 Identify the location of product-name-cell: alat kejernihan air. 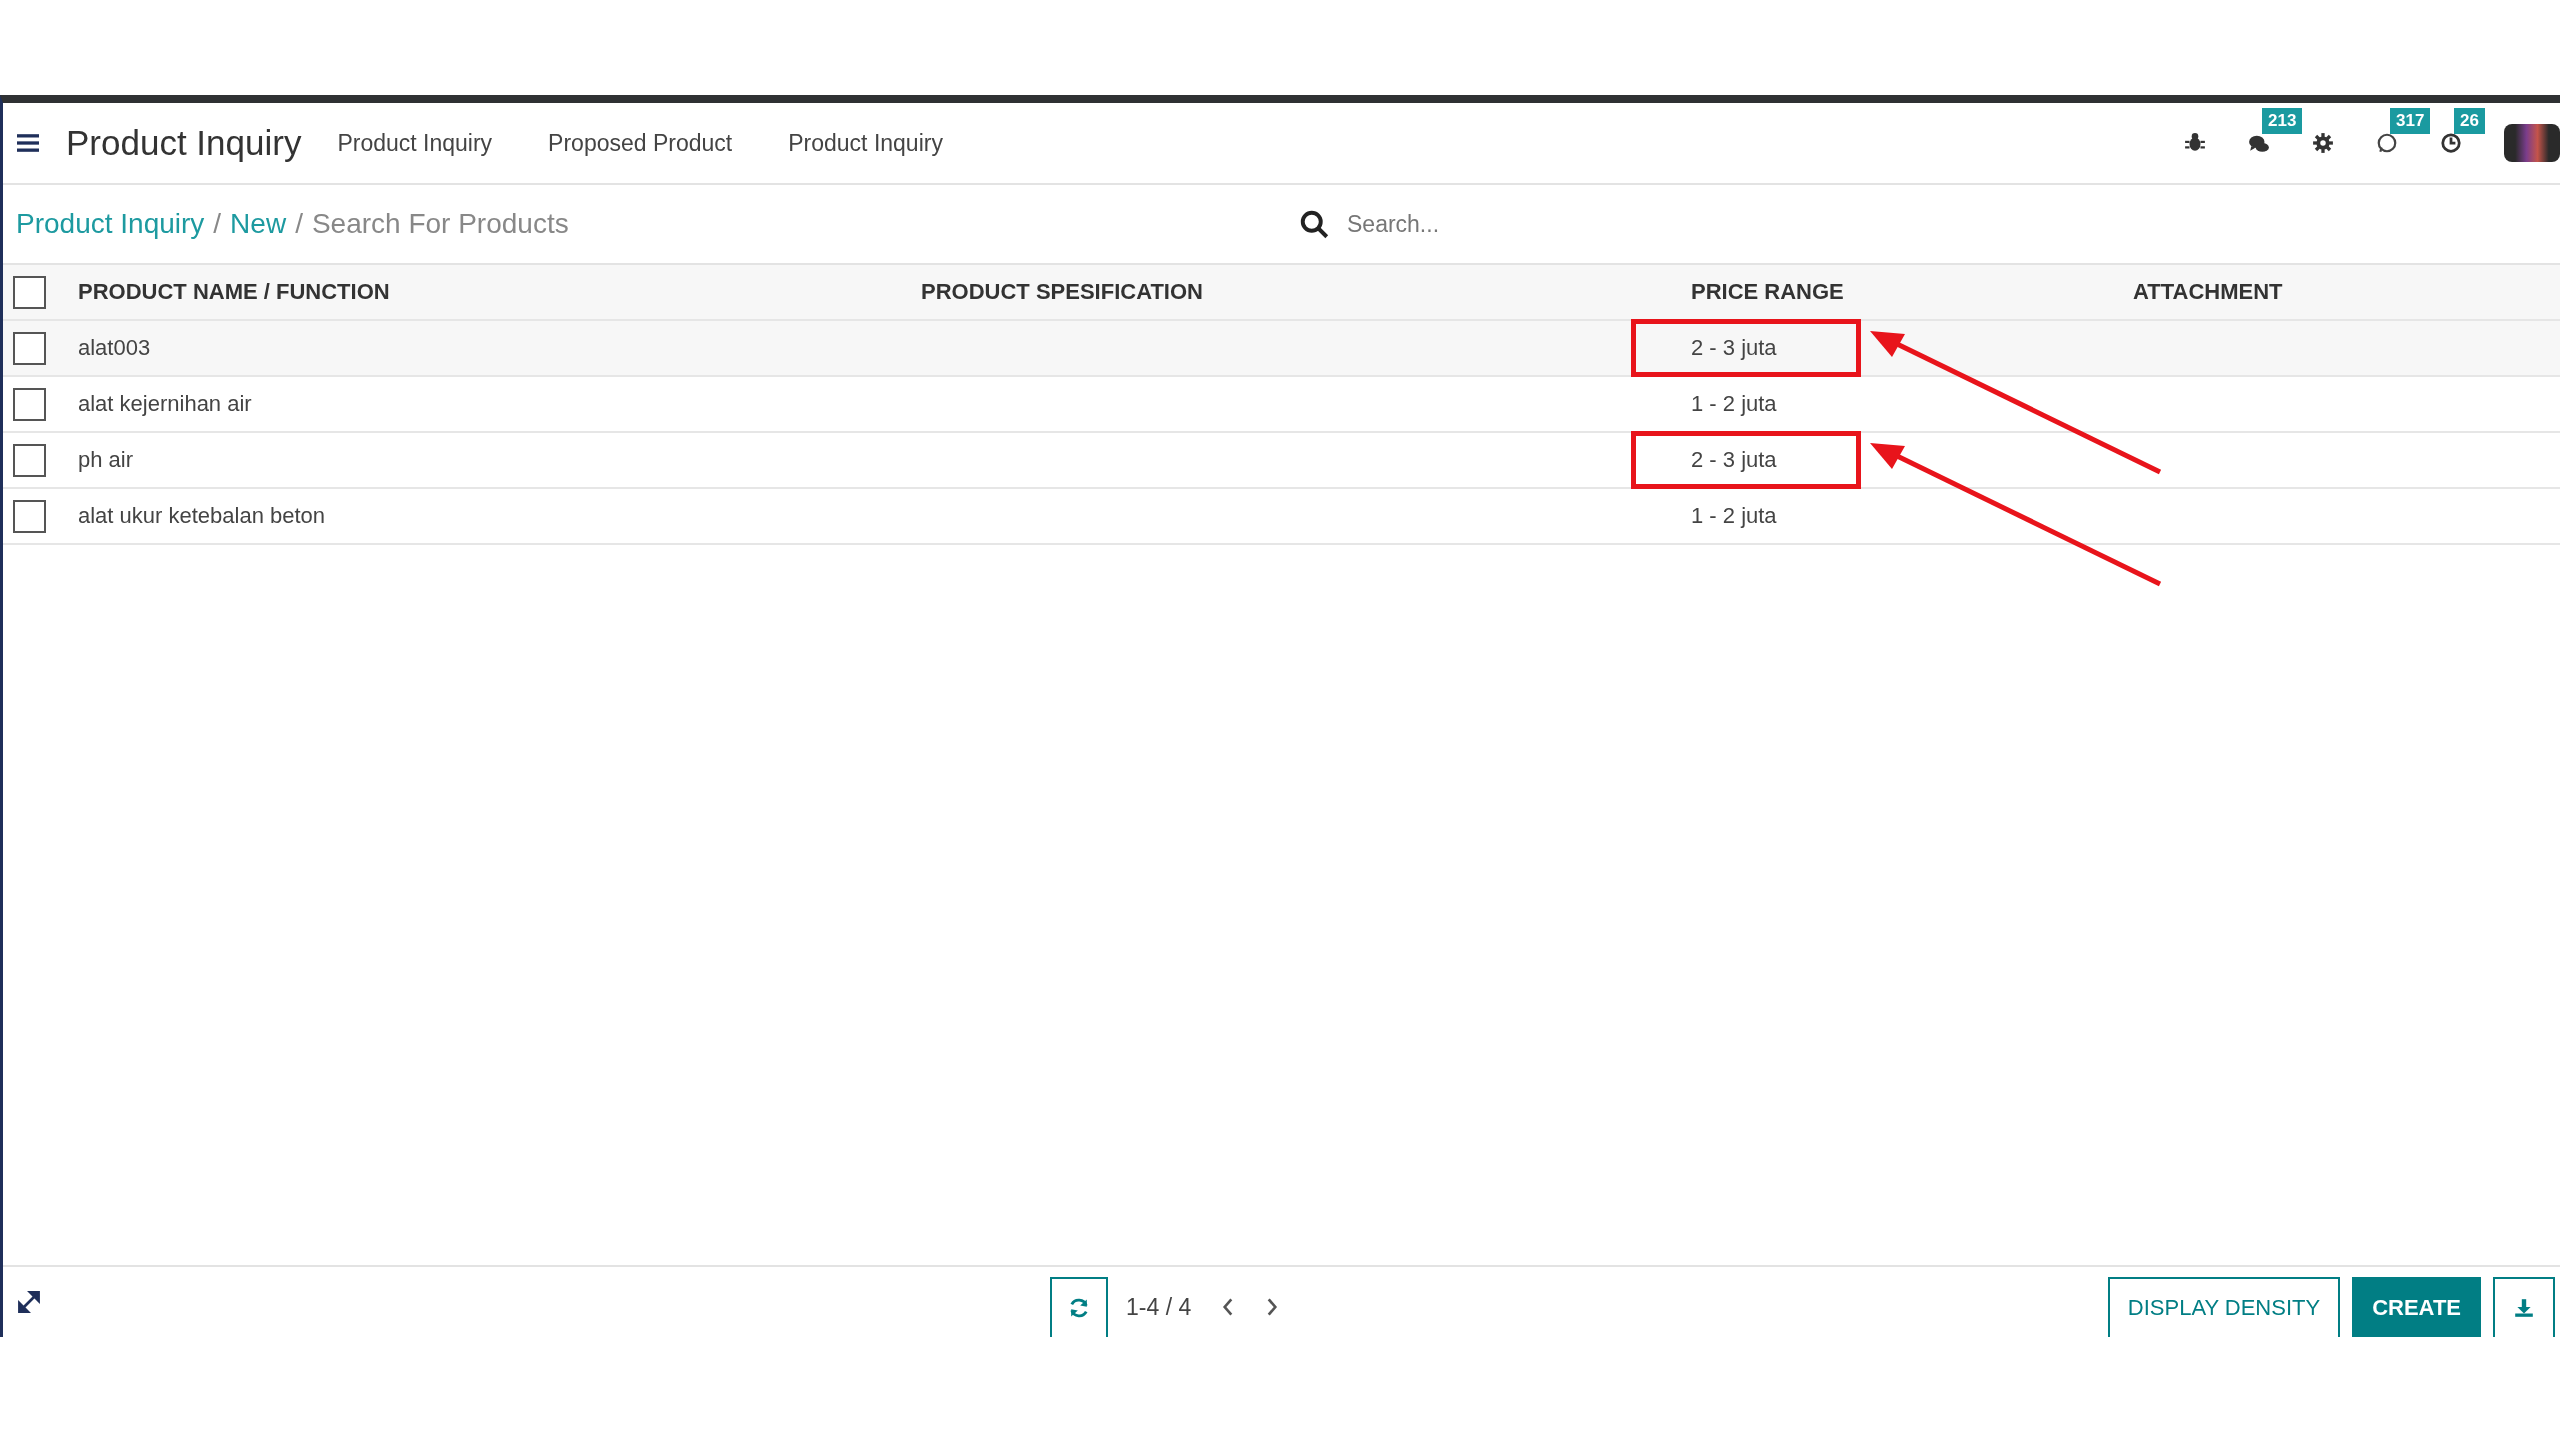
(165, 403).